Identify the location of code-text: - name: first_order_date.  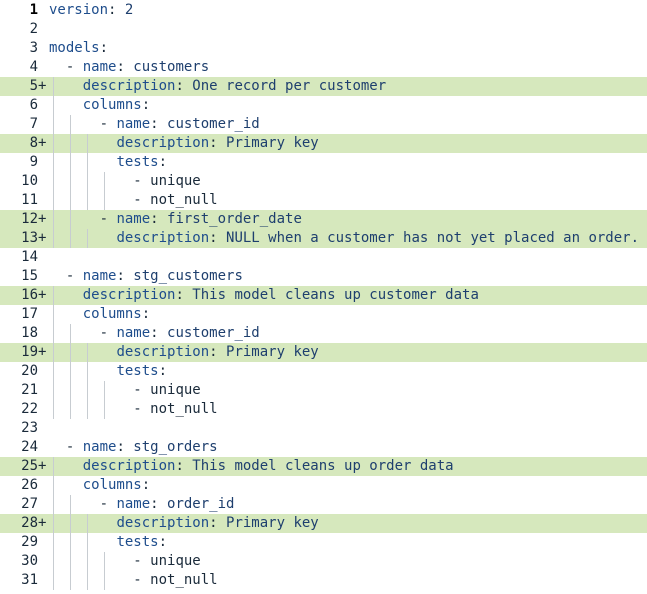
(201, 219).